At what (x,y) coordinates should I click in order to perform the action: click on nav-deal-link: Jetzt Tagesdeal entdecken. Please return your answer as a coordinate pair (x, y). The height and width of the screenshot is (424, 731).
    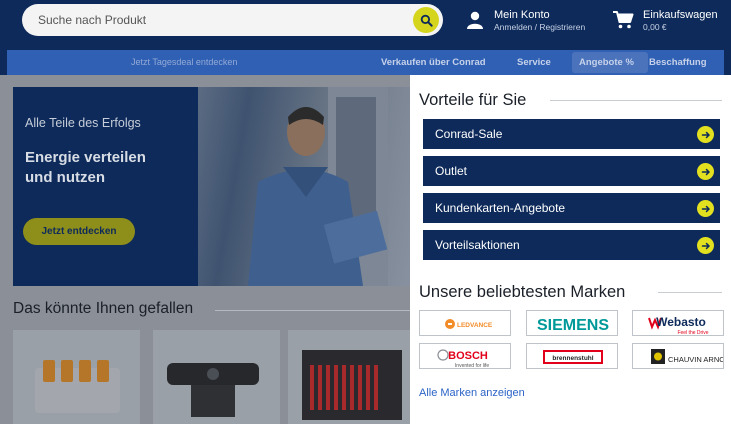
    Looking at the image, I should click on (184, 62).